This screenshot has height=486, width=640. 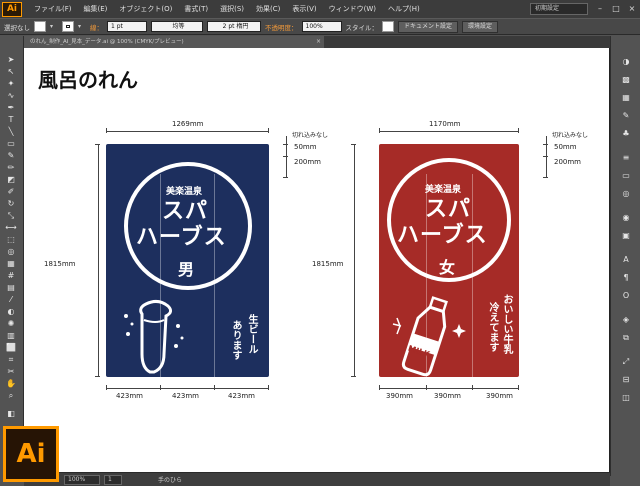 What do you see at coordinates (11, 119) in the screenshot?
I see `type-icon: T` at bounding box center [11, 119].